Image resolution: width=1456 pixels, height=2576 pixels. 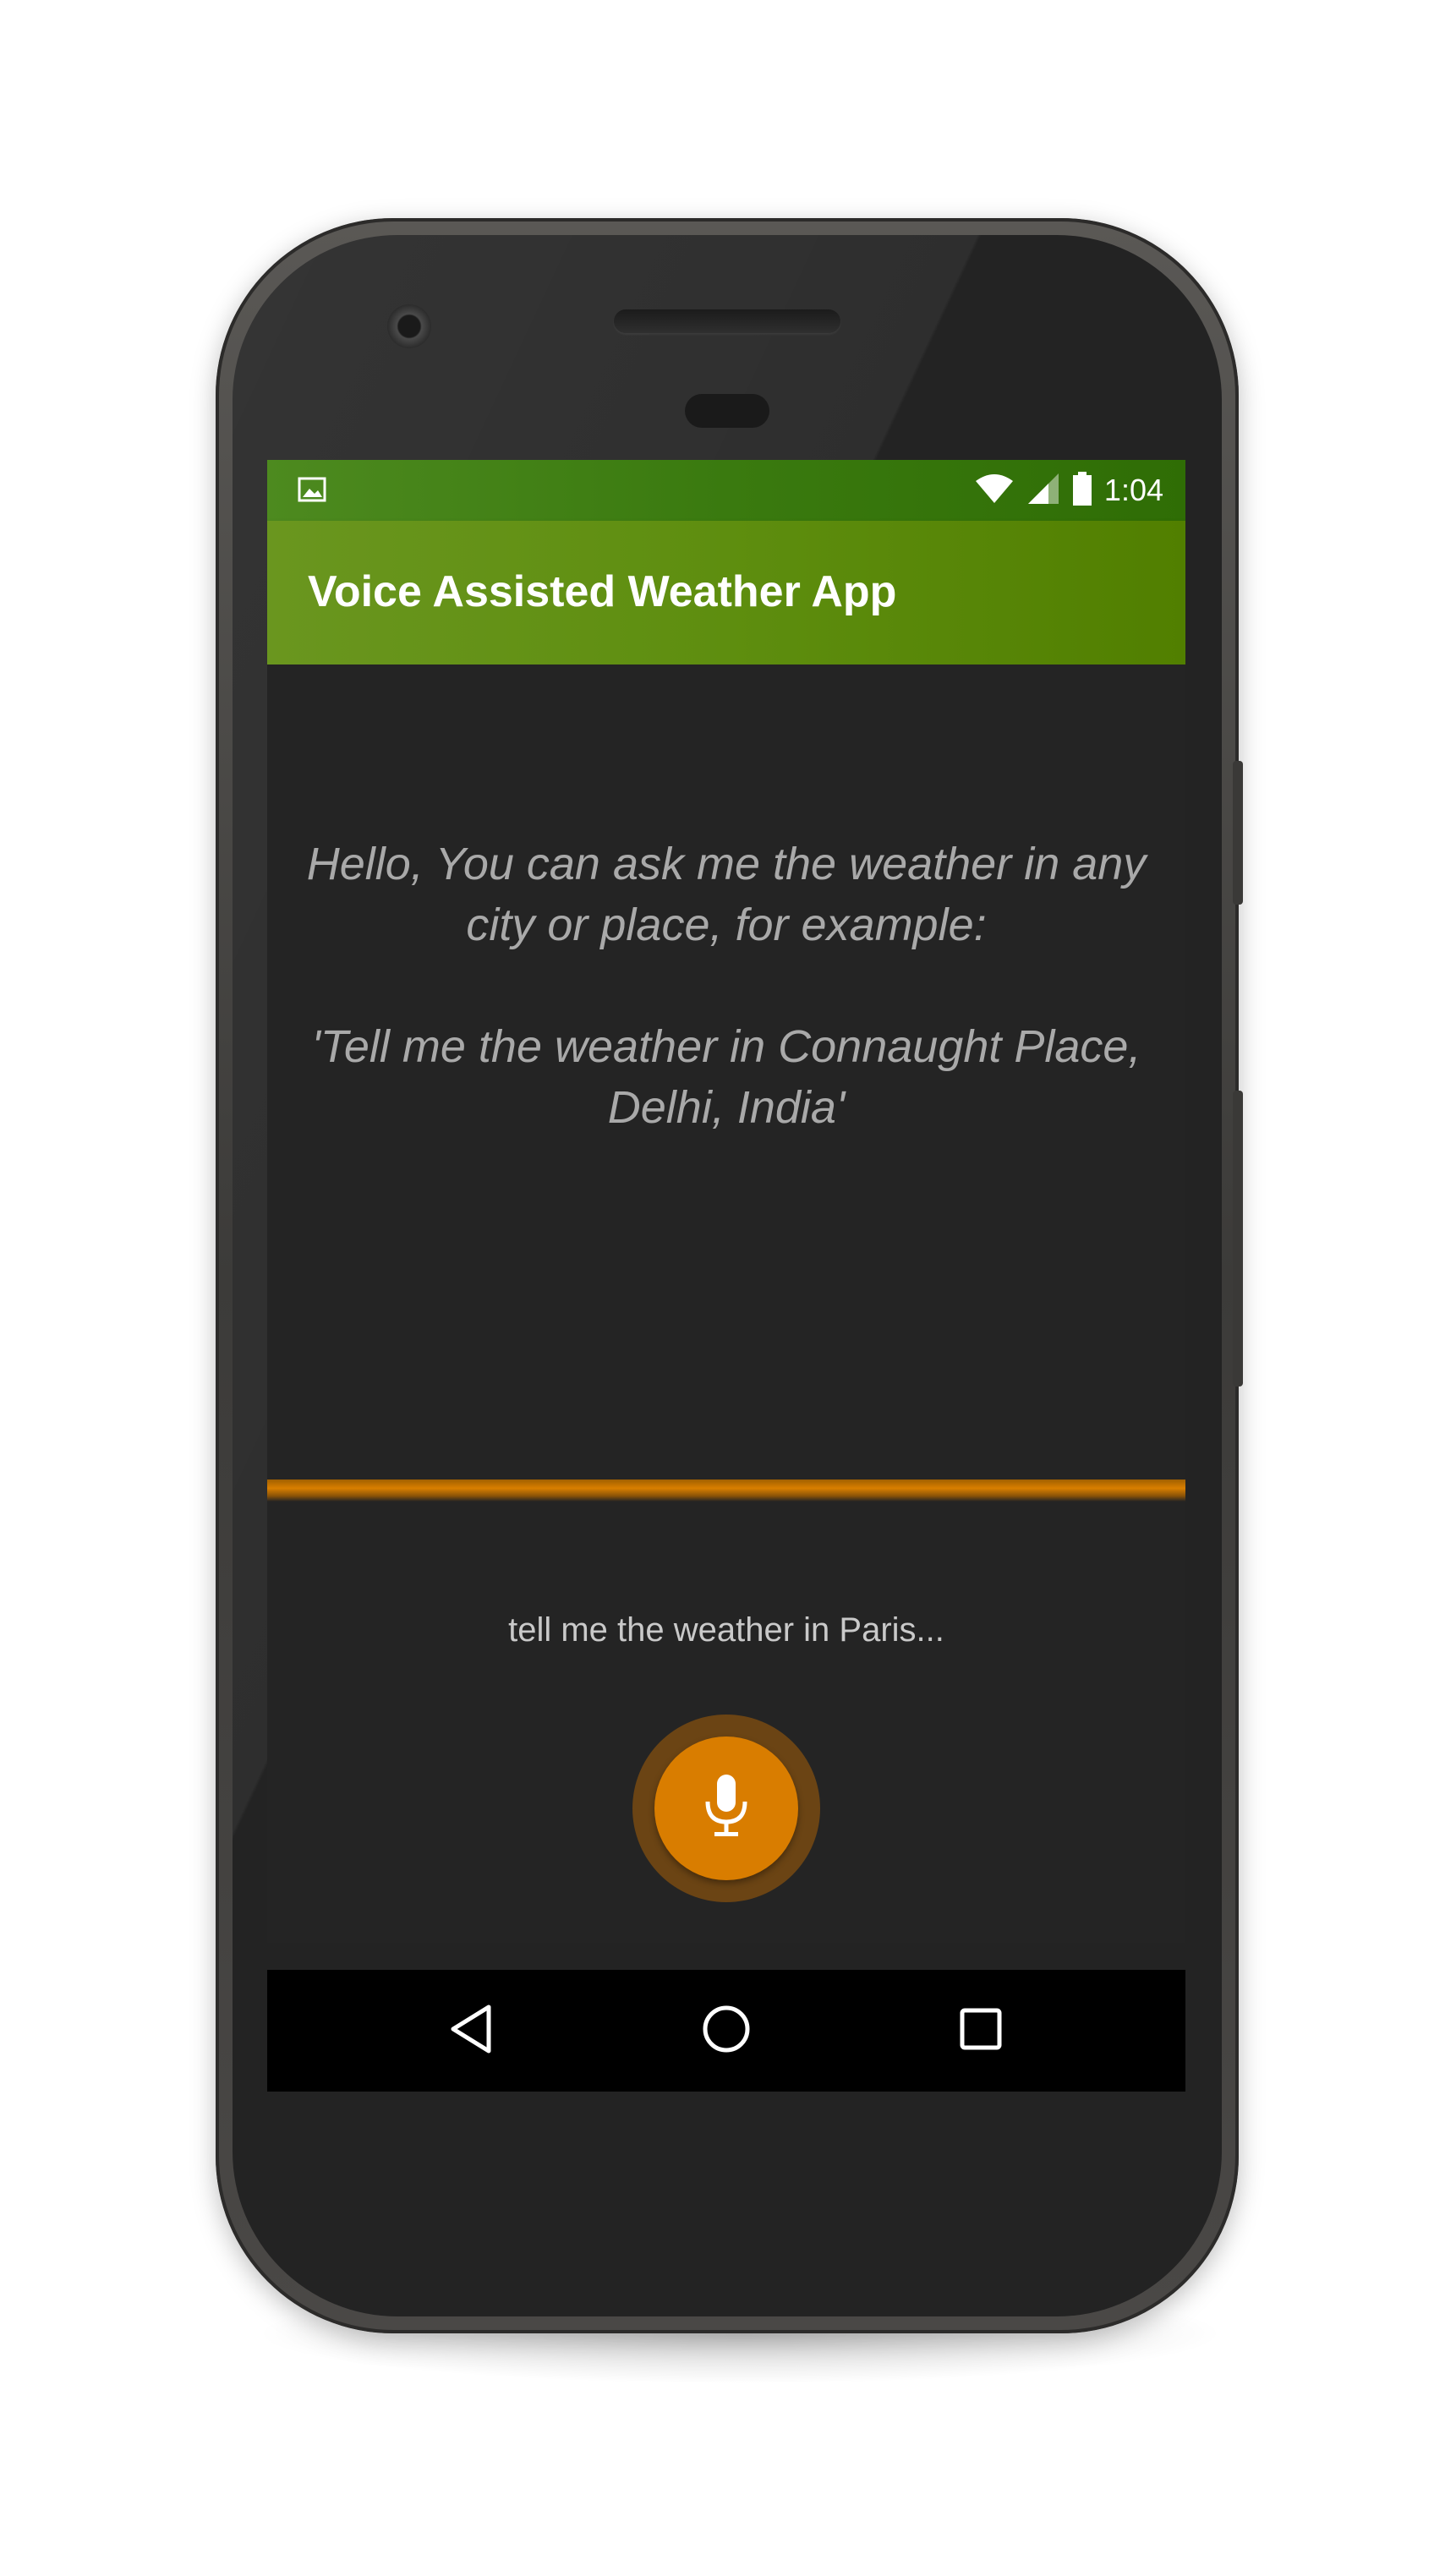 I want to click on proximity-sensor, so click(x=727, y=411).